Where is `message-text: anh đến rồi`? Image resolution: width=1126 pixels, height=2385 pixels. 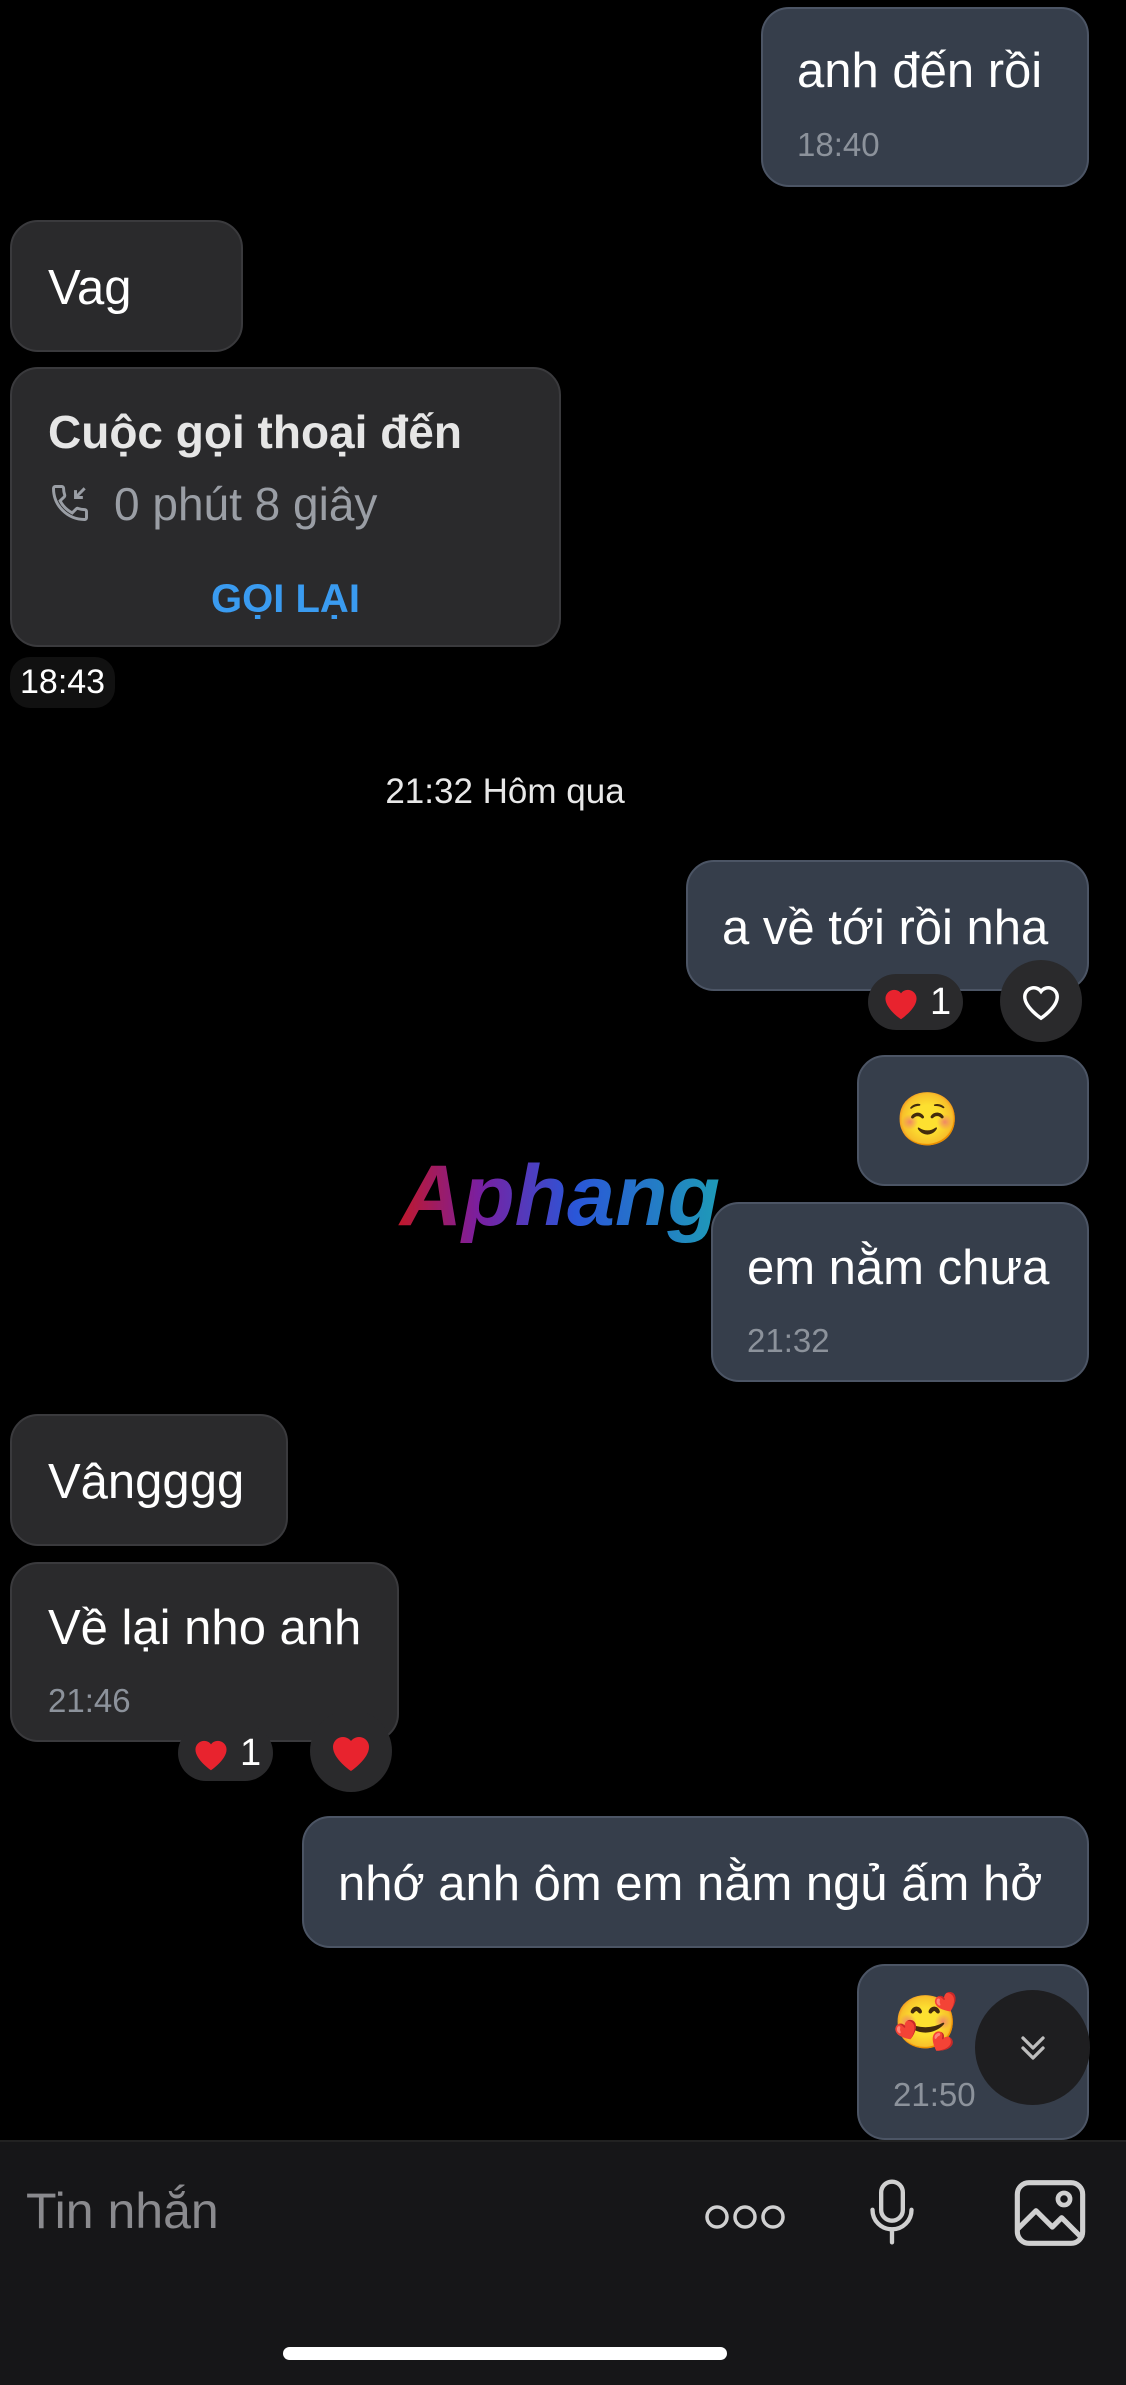 message-text: anh đến rồi is located at coordinates (920, 71).